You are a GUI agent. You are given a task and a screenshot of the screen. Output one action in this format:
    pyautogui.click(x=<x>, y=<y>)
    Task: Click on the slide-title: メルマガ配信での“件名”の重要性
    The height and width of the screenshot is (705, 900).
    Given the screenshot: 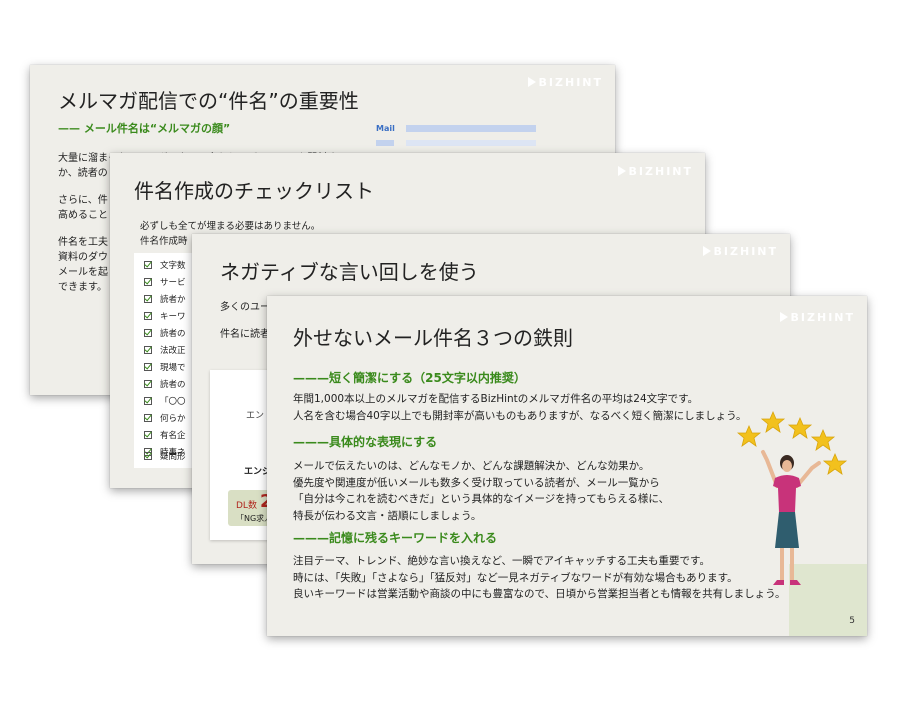 What is the action you would take?
    pyautogui.click(x=208, y=101)
    